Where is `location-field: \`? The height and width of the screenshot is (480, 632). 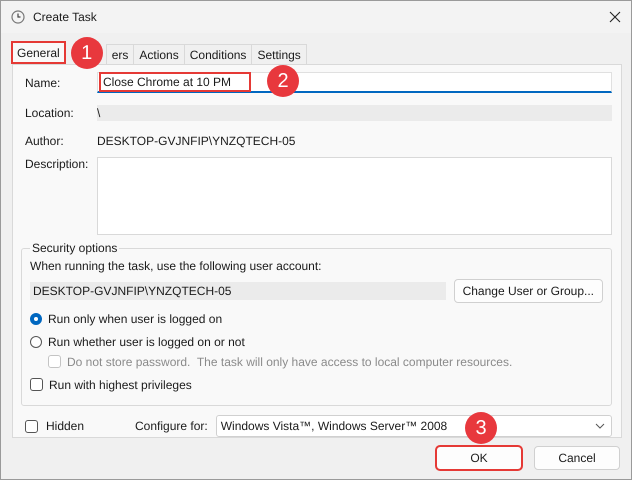 location-field: \ is located at coordinates (354, 112).